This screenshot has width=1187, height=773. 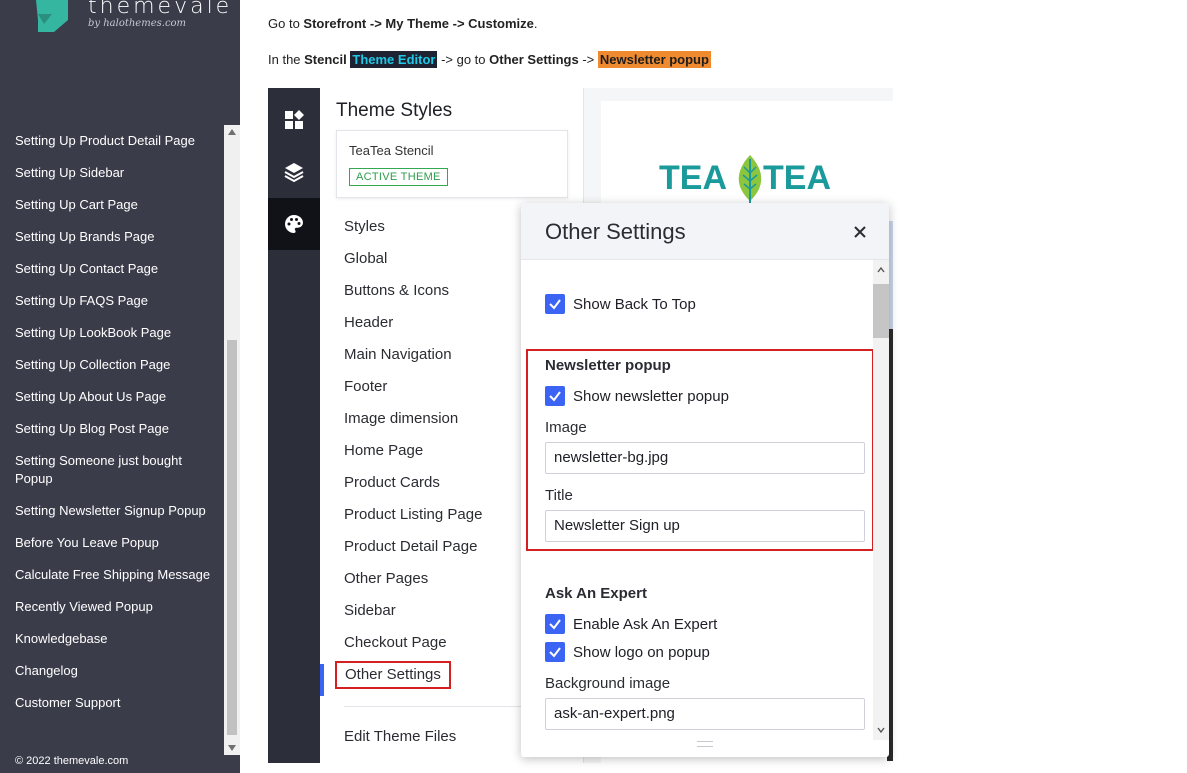 What do you see at coordinates (860, 232) in the screenshot?
I see `close-icon` at bounding box center [860, 232].